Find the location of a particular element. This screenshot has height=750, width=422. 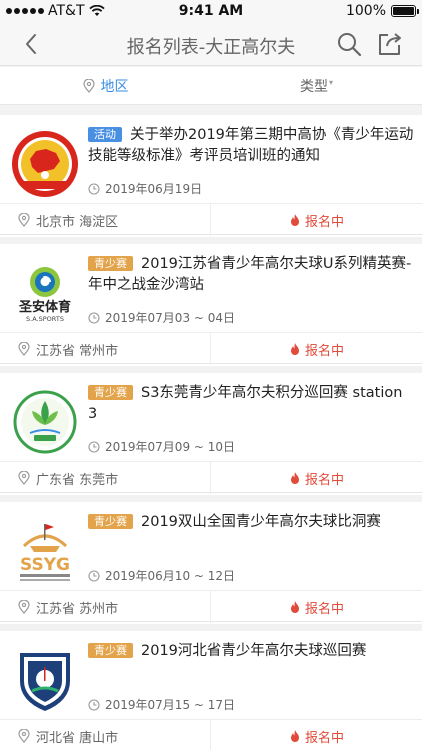

event-location: 北京市 海淀区 is located at coordinates (105, 220).